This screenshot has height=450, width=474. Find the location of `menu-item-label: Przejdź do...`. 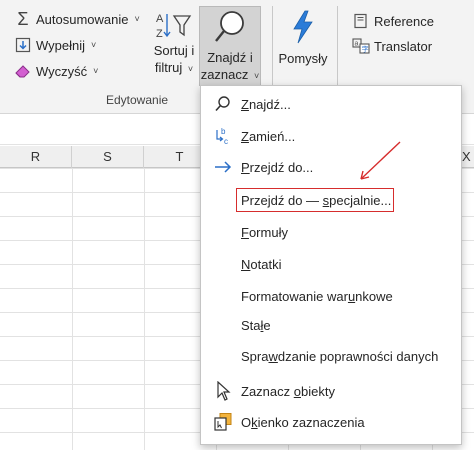

menu-item-label: Przejdź do... is located at coordinates (277, 167).